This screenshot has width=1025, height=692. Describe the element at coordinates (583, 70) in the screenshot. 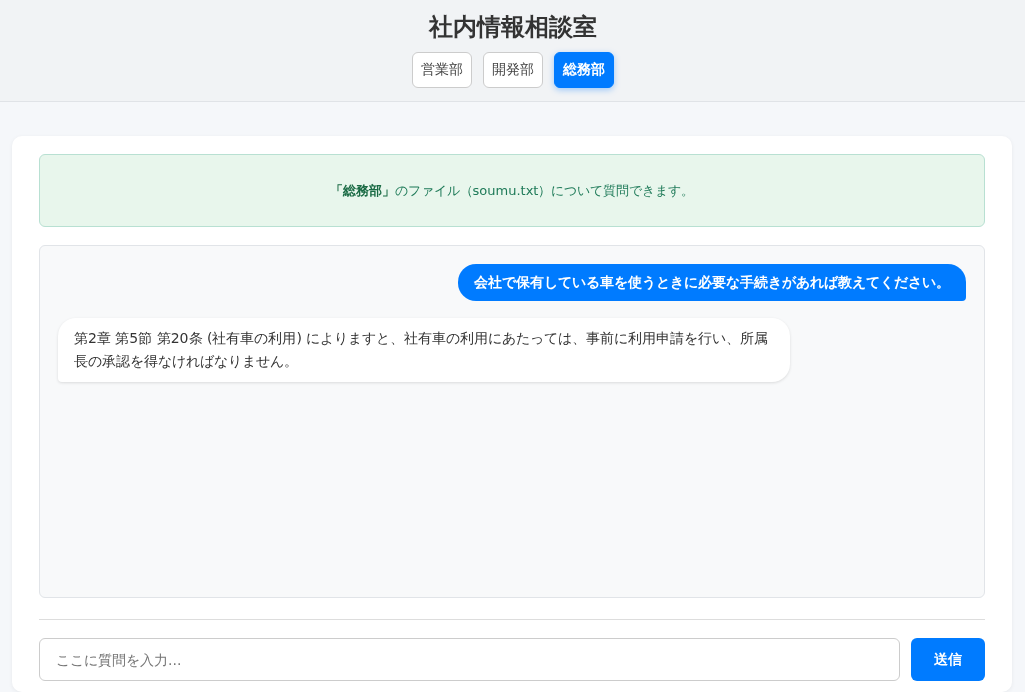

I see `department-tab: 総務部` at that location.